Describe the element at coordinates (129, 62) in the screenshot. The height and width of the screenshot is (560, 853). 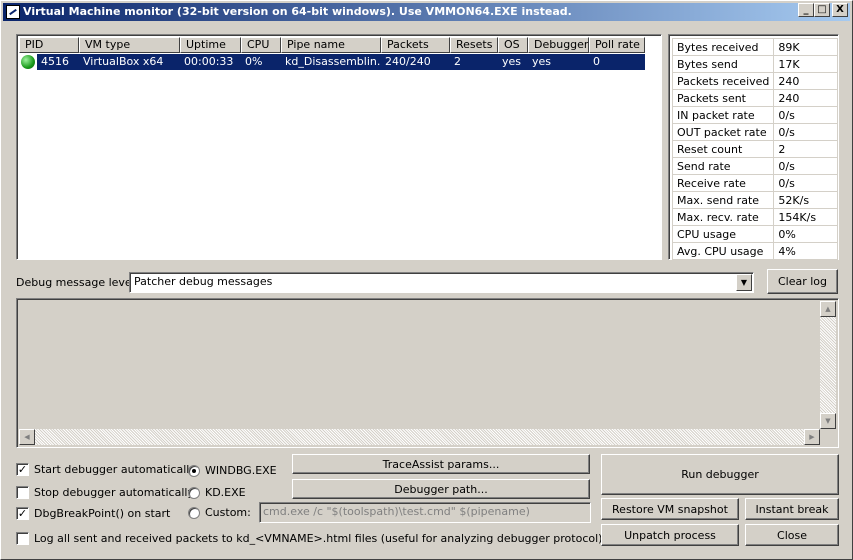
I see `vm-type: VirtualBox x64` at that location.